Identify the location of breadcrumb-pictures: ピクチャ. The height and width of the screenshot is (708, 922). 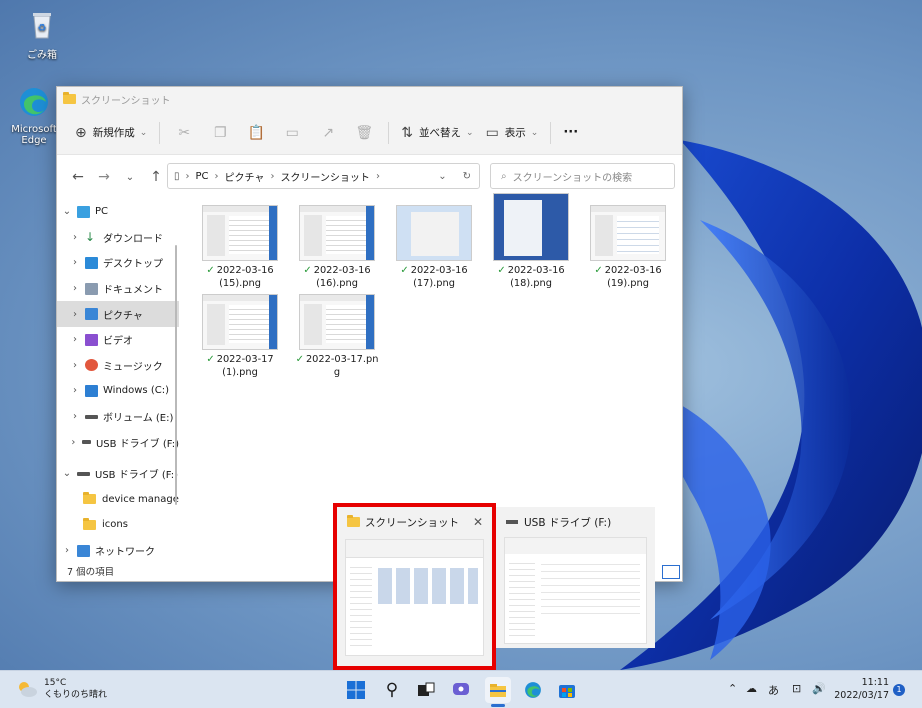
(245, 176).